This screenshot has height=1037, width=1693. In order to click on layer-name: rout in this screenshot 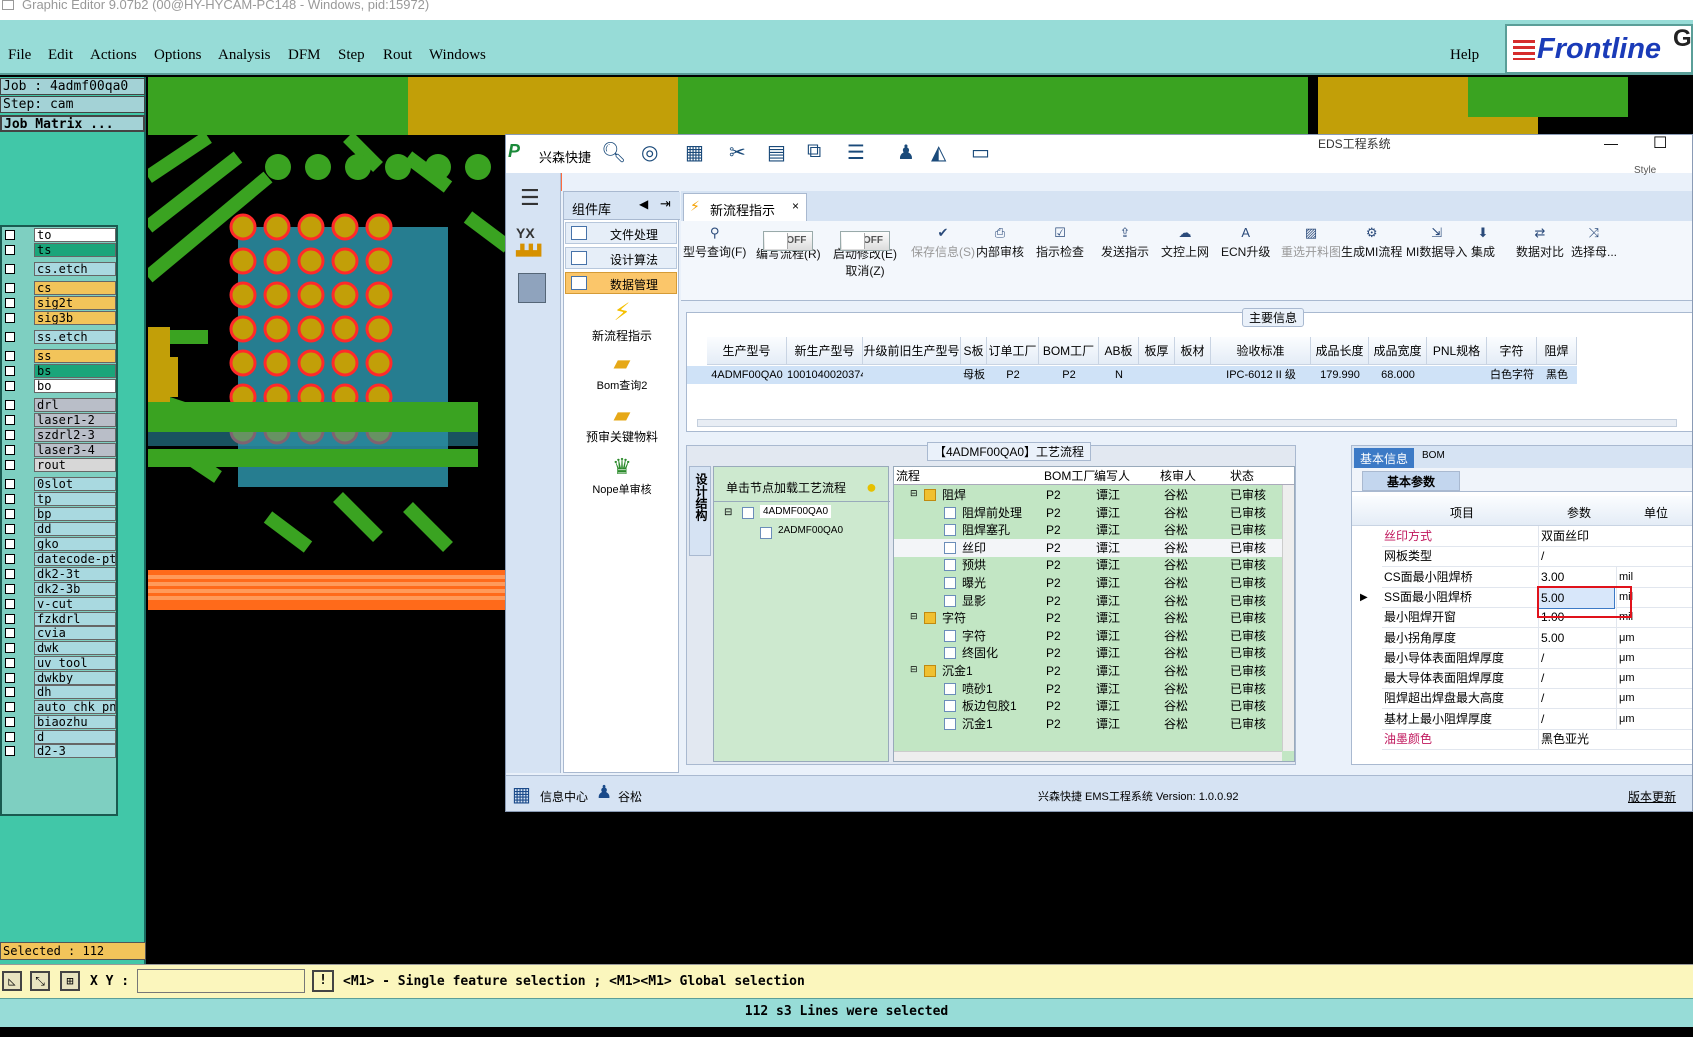, I will do `click(75, 465)`.